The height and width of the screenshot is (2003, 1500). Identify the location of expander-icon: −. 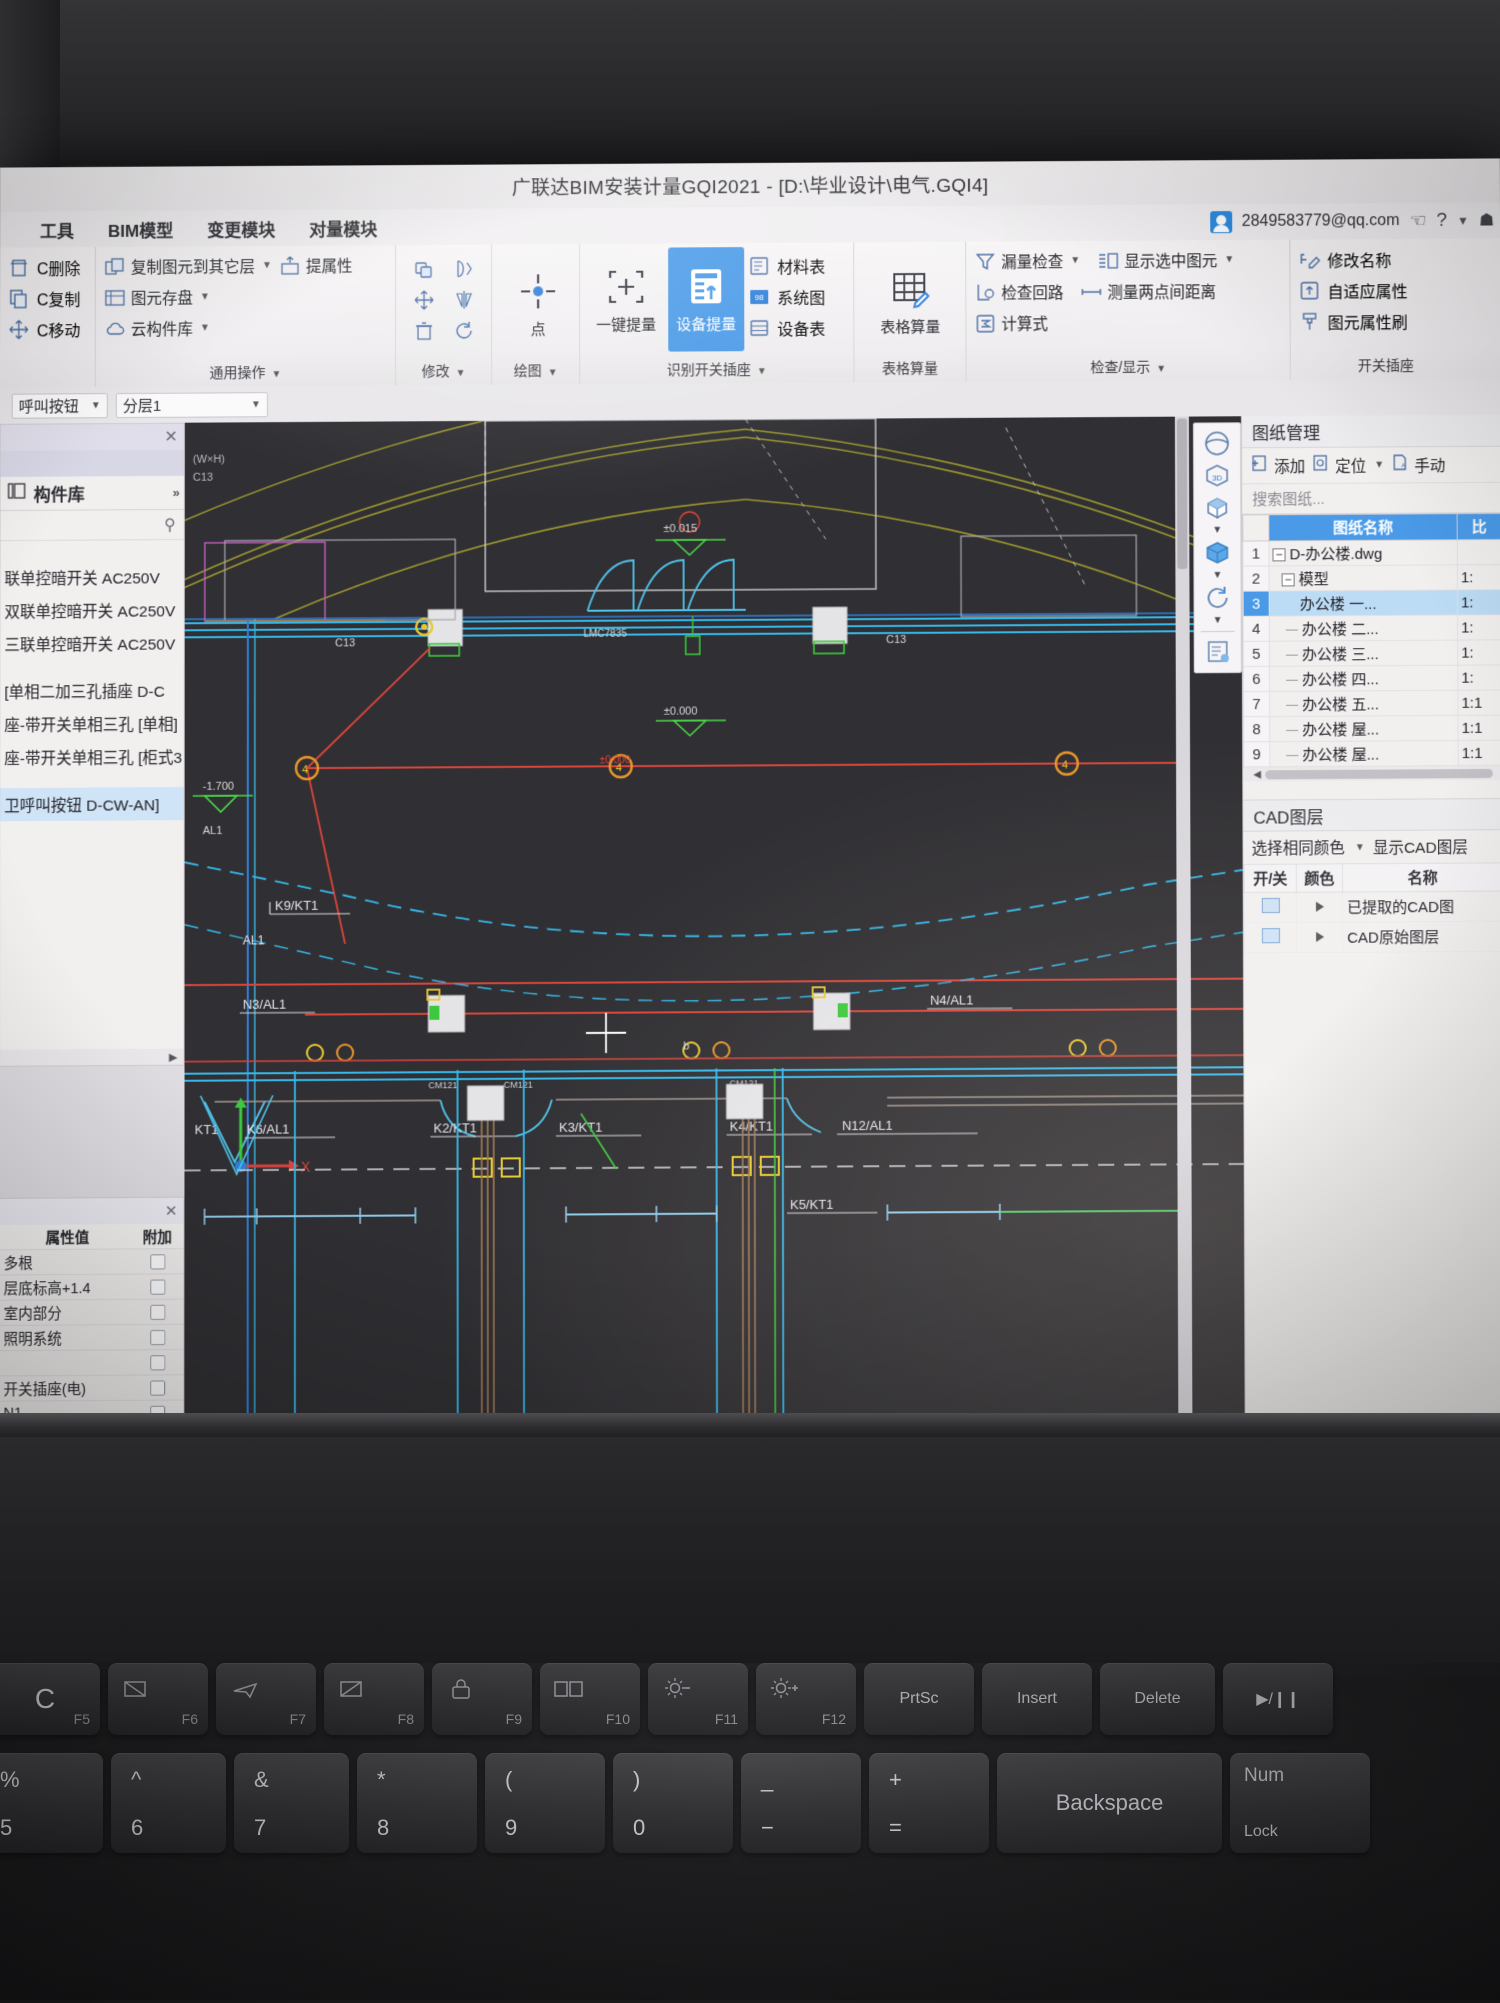
(1278, 554).